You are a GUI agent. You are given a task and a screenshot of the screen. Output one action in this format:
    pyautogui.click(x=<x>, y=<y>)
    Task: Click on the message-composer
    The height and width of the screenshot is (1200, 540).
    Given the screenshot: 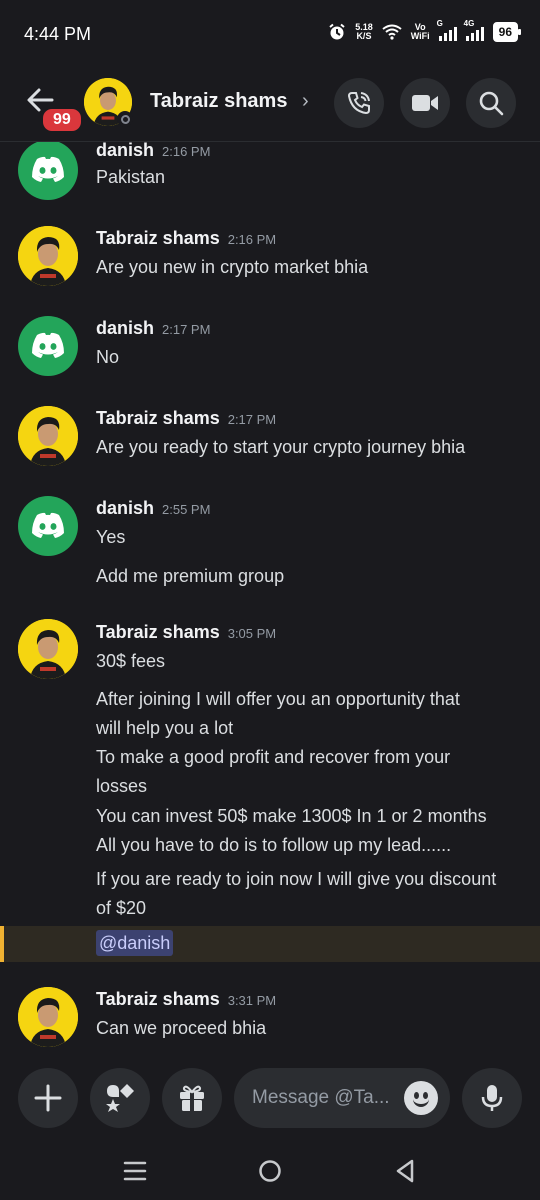 What is the action you would take?
    pyautogui.click(x=270, y=1096)
    